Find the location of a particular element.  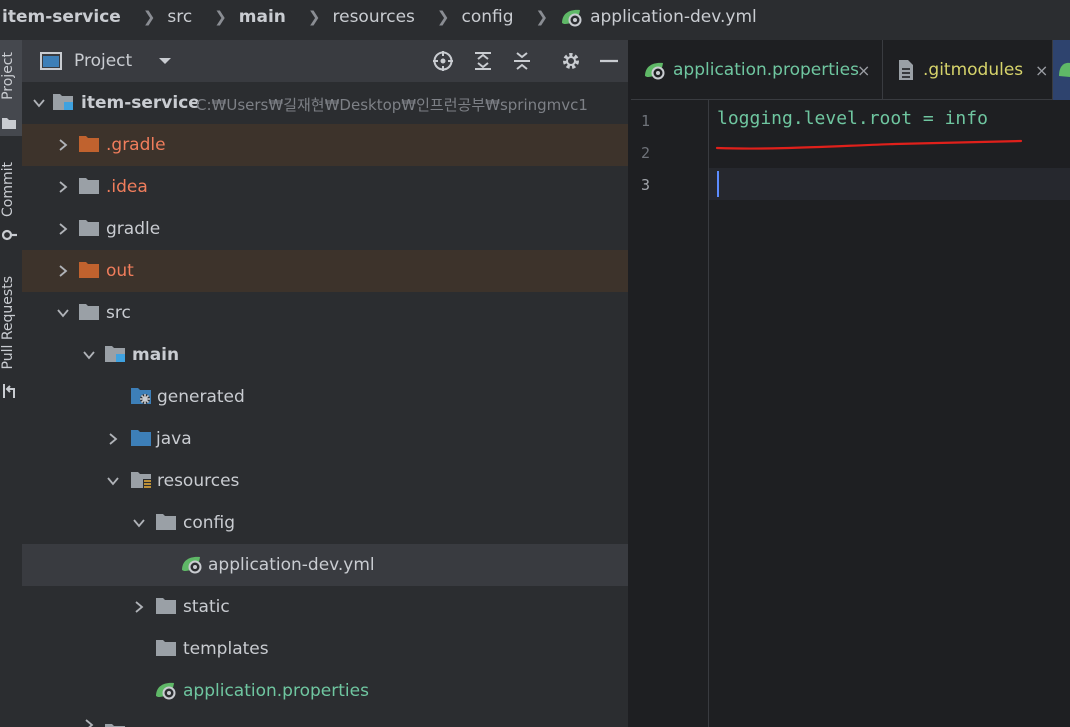

tree-node-idea: .idea is located at coordinates (325, 187).